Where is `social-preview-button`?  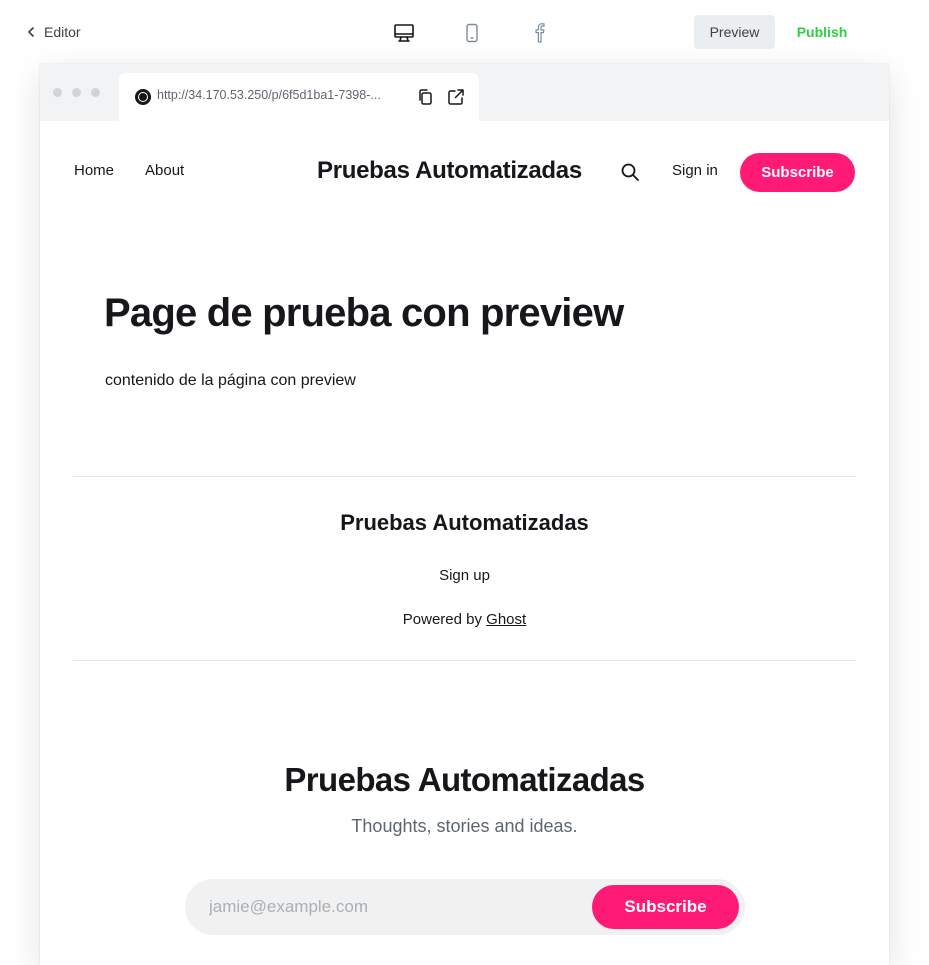
social-preview-button is located at coordinates (540, 33).